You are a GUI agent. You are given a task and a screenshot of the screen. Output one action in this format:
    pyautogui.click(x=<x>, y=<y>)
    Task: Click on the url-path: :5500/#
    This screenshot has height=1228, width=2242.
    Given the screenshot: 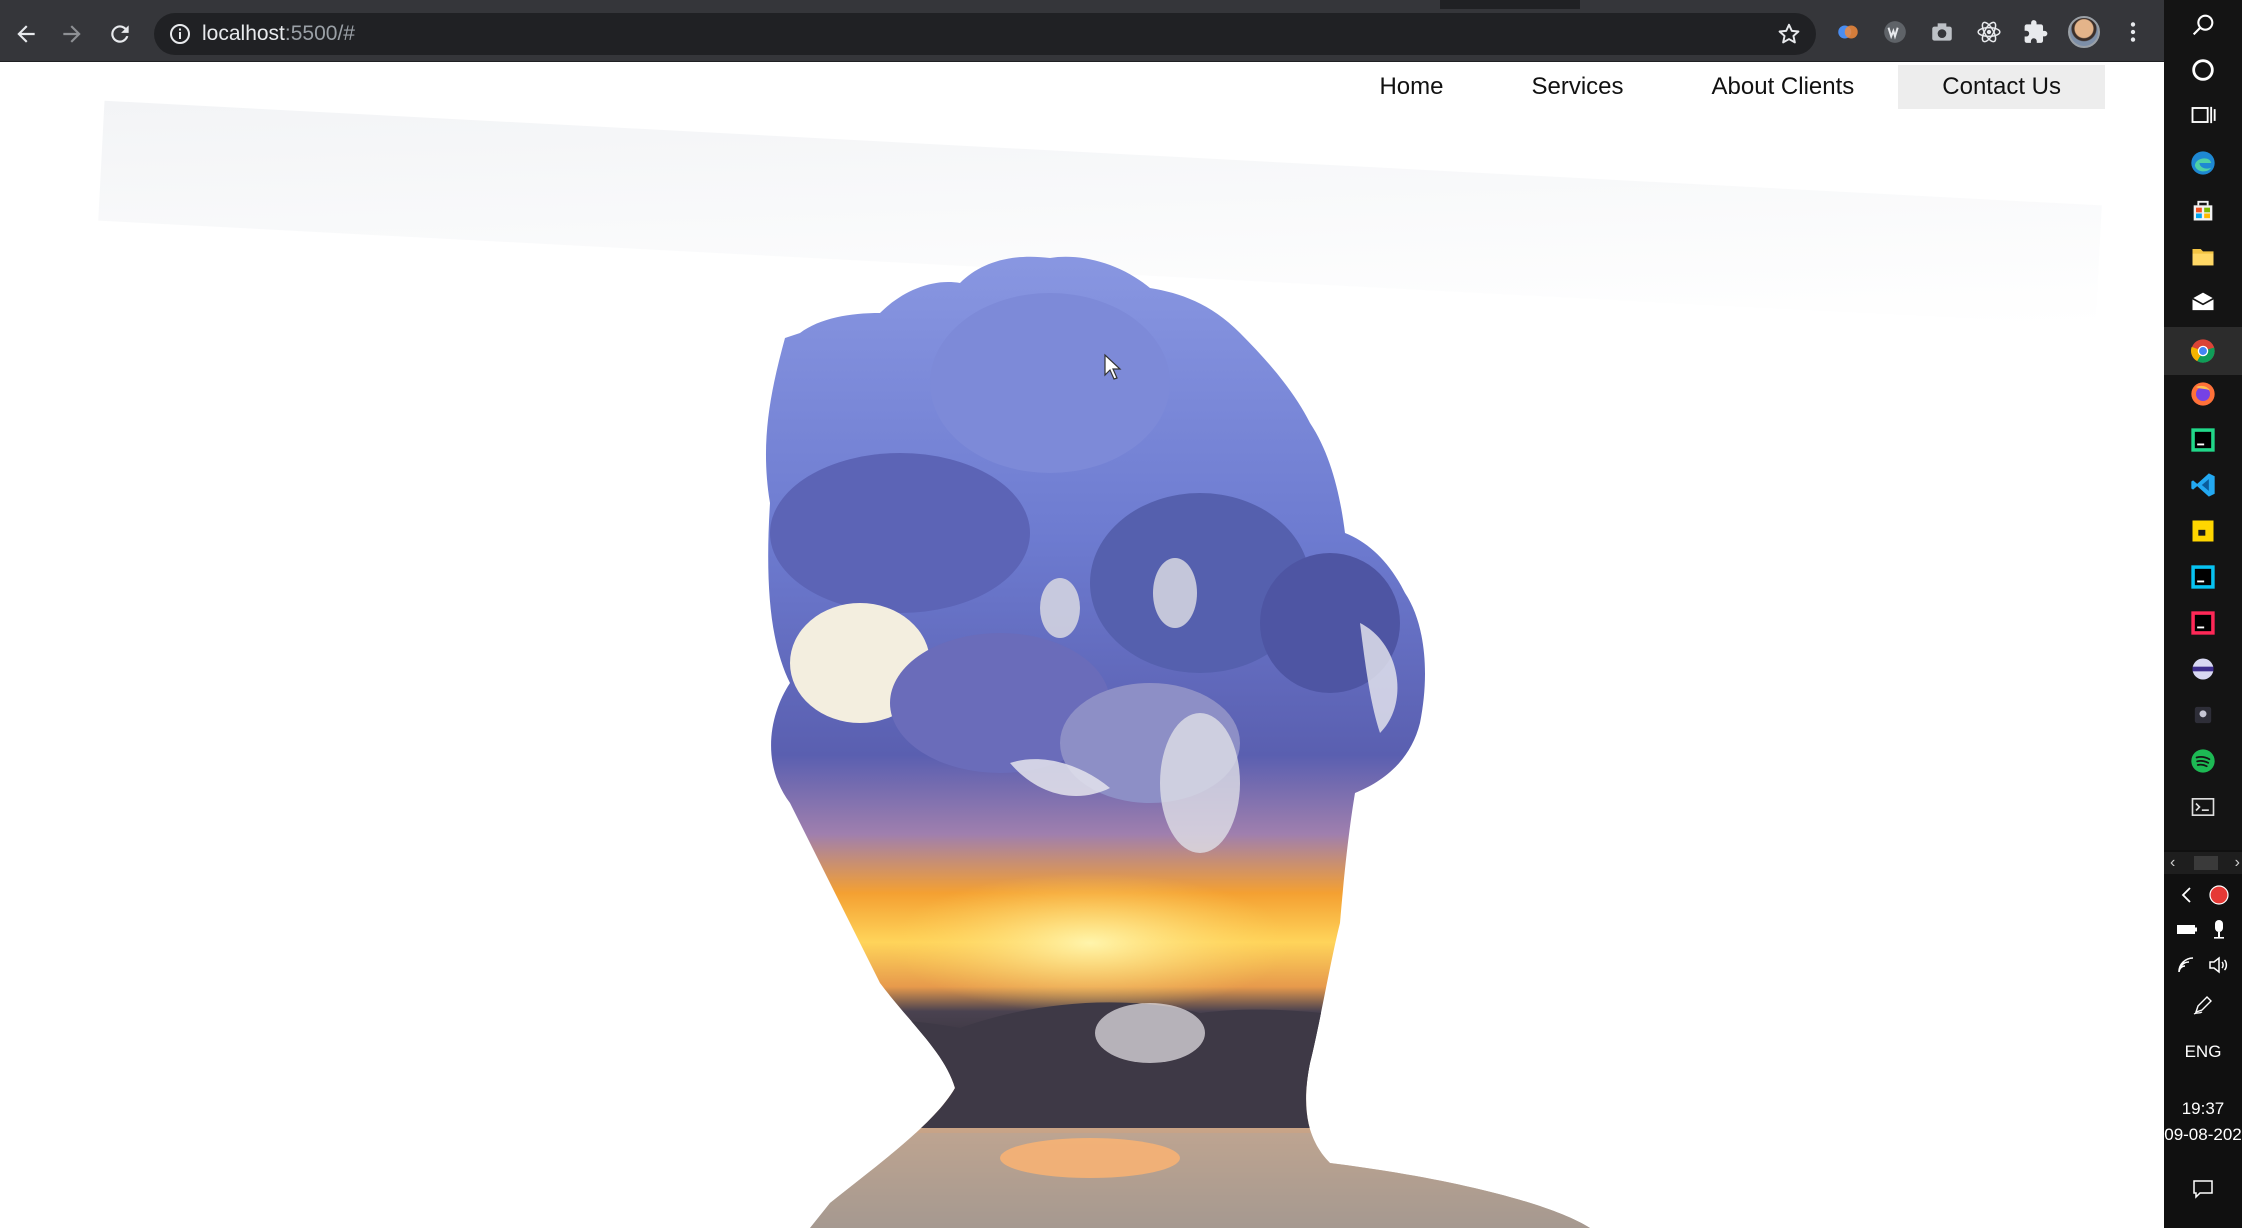 What is the action you would take?
    pyautogui.click(x=319, y=33)
    